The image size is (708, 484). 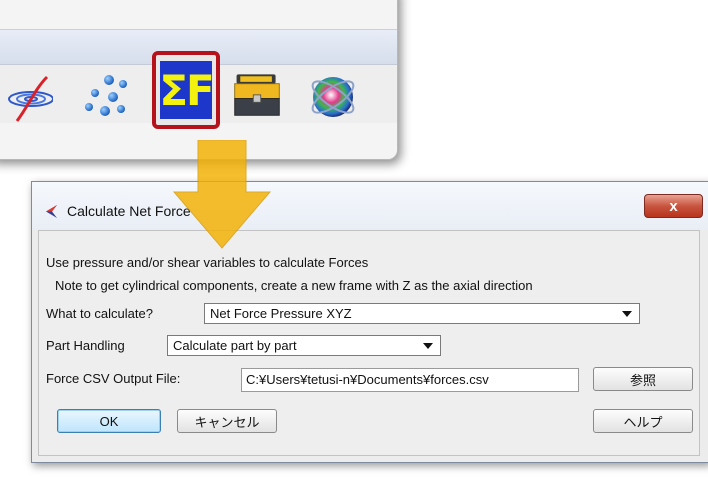 I want to click on browse-button: 参照, so click(x=643, y=379).